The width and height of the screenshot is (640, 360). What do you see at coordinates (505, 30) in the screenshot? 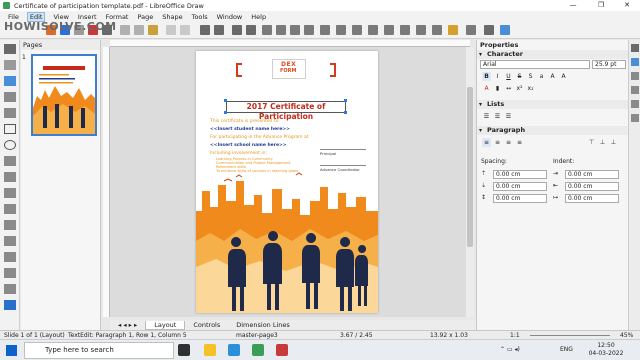
I see `curve-icon` at bounding box center [505, 30].